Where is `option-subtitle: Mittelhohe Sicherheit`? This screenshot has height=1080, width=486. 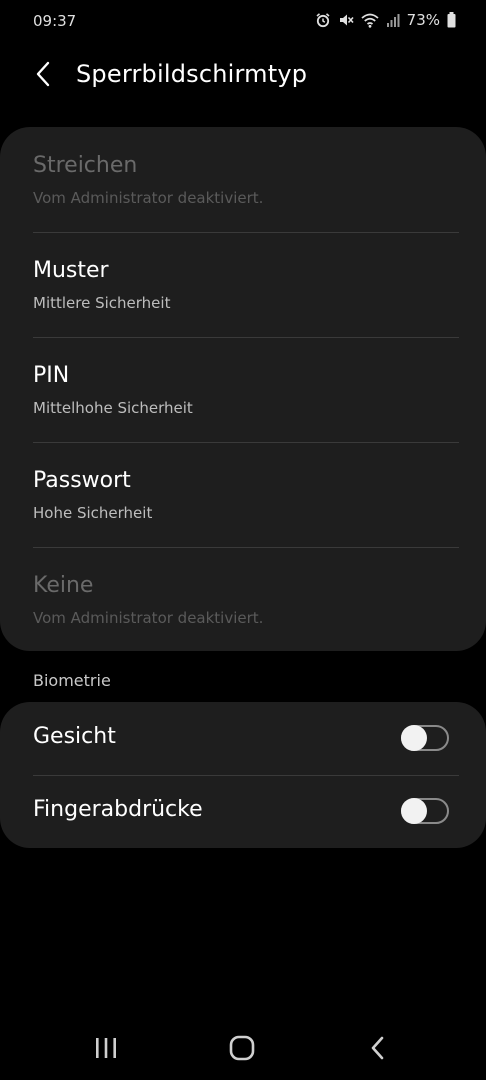
option-subtitle: Mittelhohe Sicherheit is located at coordinates (113, 408).